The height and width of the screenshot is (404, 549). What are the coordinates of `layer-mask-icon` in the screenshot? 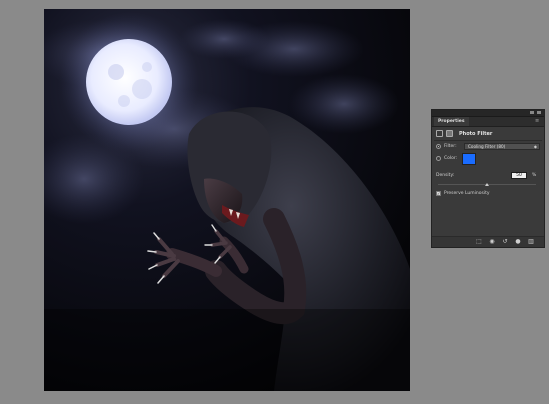 It's located at (449, 133).